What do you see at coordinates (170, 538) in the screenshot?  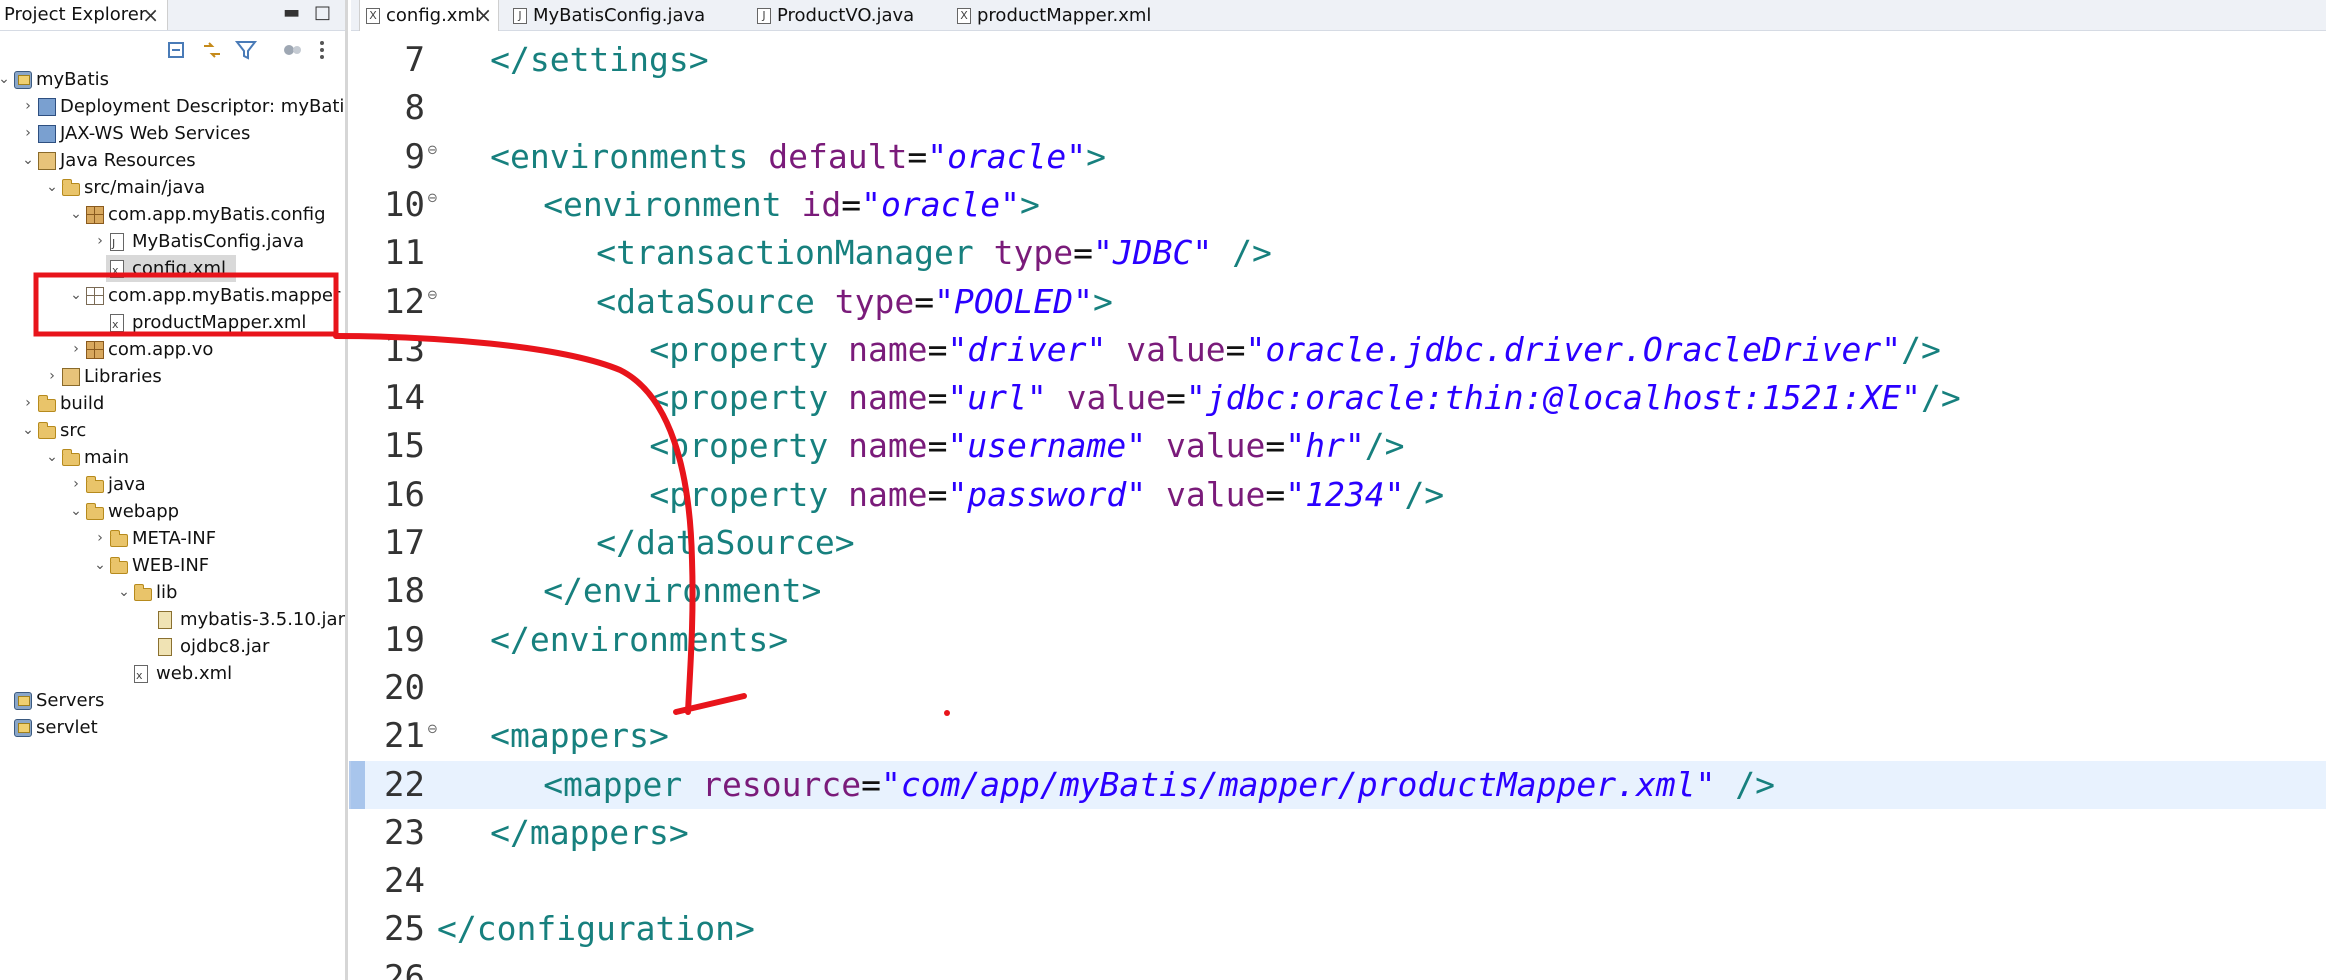 I see `tree-item: › META-INF` at bounding box center [170, 538].